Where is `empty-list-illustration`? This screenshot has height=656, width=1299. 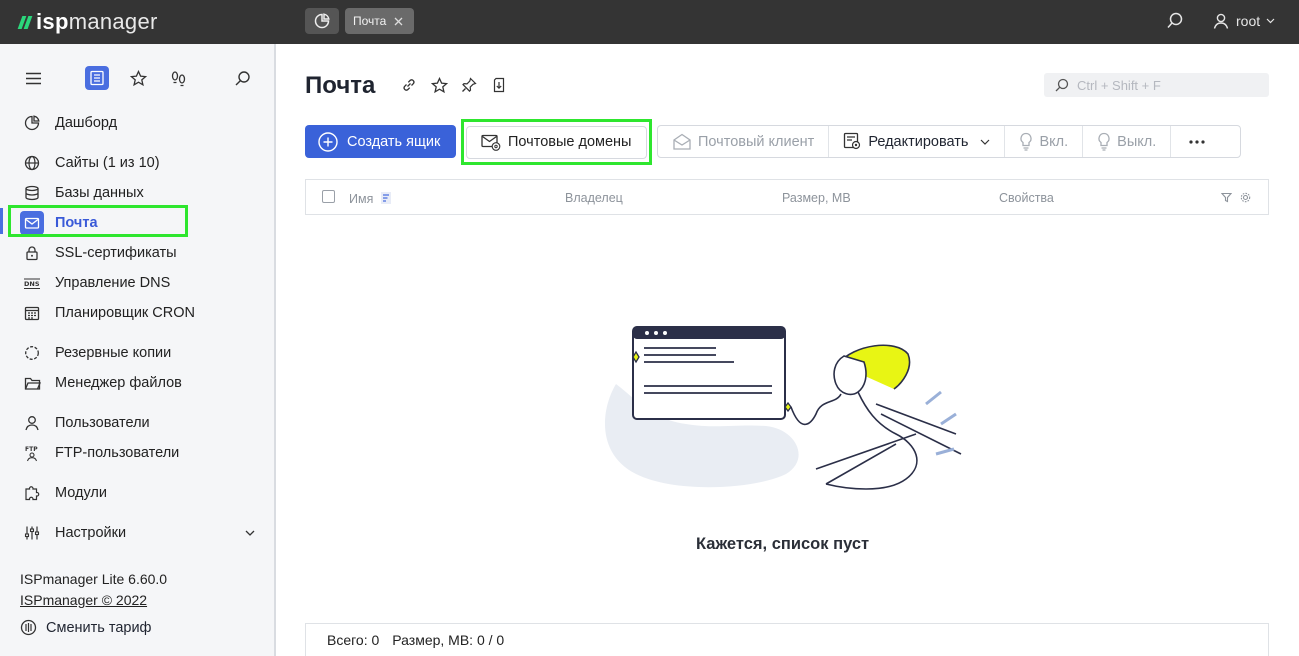 empty-list-illustration is located at coordinates (783, 408).